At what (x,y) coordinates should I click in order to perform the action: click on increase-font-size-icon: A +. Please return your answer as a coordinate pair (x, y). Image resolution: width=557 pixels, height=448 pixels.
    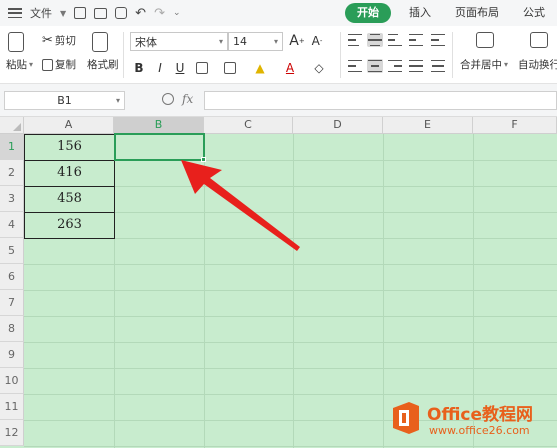
    Looking at the image, I should click on (297, 41).